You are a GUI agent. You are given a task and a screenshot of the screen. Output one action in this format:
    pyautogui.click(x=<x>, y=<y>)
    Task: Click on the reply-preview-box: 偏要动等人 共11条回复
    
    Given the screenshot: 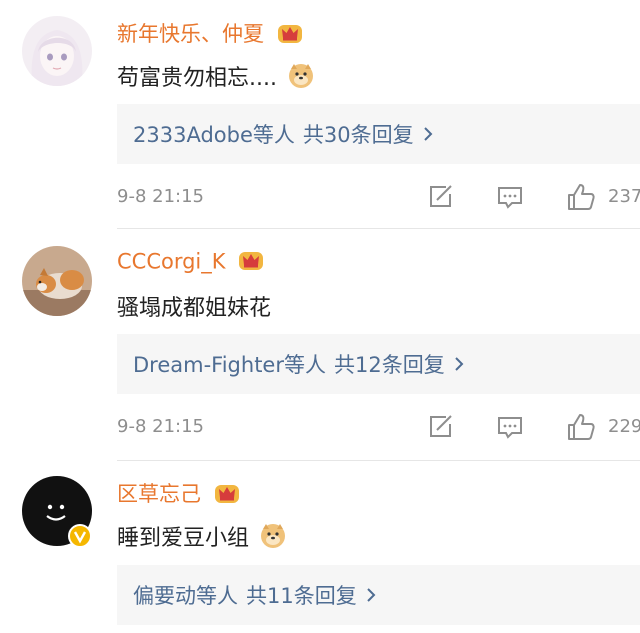 What is the action you would take?
    pyautogui.click(x=378, y=595)
    